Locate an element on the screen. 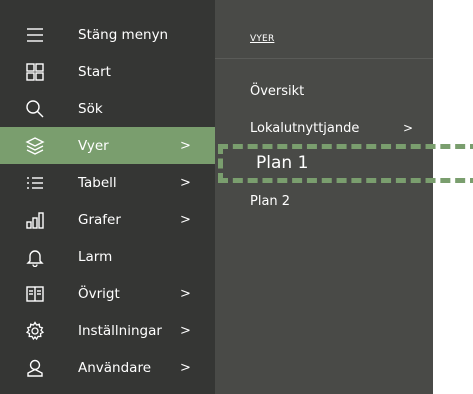  submenu-item-label: Plan 2 is located at coordinates (270, 201).